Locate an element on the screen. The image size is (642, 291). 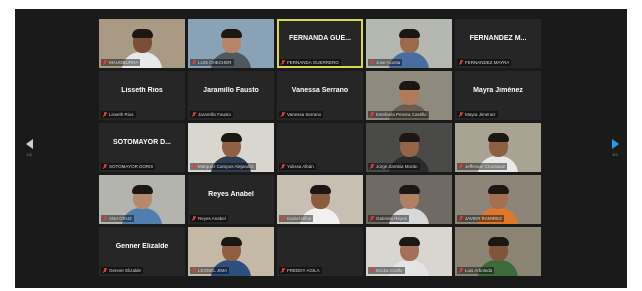
participant-nameplate: Luis Arboleda is located at coordinates (476, 270).